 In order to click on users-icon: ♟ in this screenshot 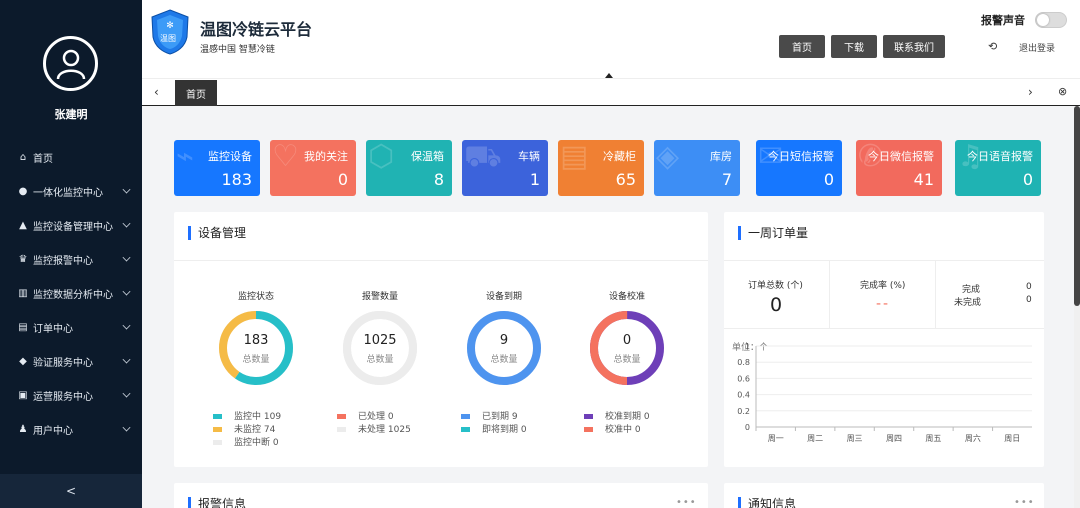, I will do `click(23, 429)`.